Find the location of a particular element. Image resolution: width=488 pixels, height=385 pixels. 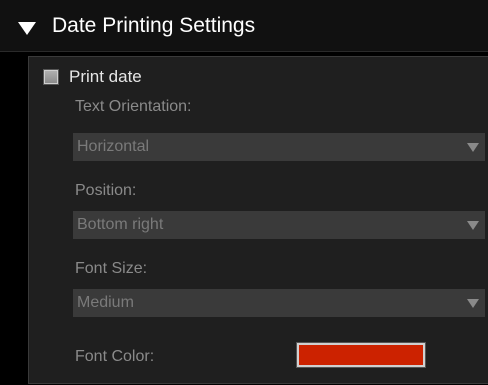

text-orientation-dropdown: Horizontal is located at coordinates (279, 147).